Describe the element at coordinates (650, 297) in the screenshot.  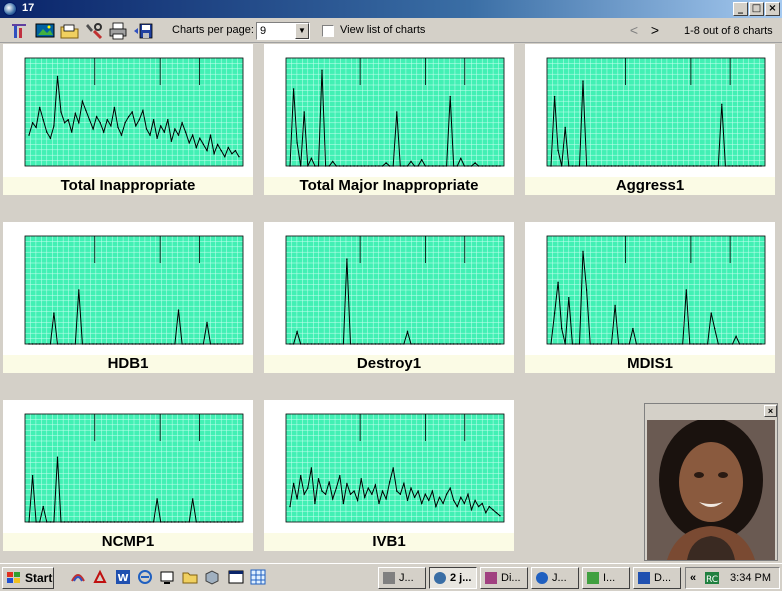
I see `chart-panel: MDIS1` at that location.